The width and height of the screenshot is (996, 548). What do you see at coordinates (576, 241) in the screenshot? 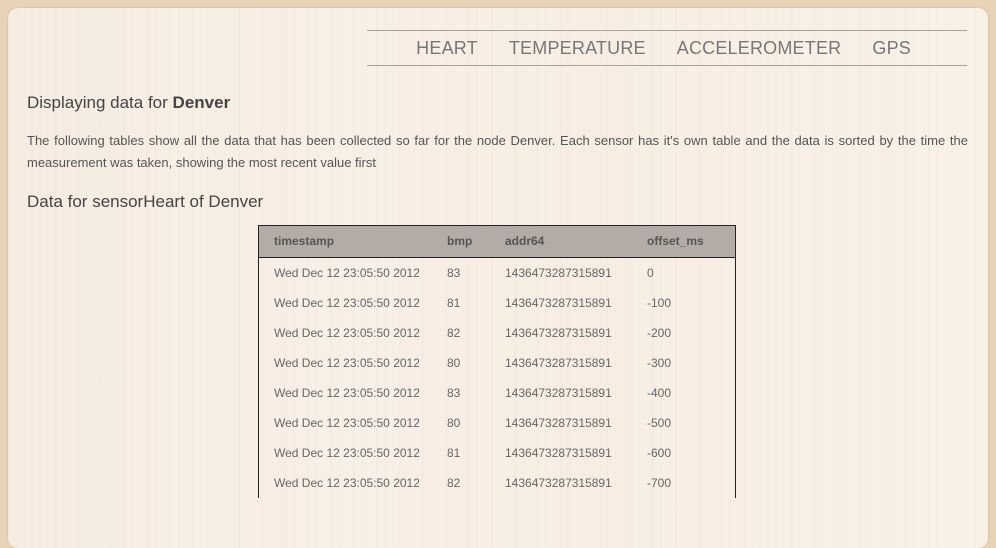
I see `column-header-addr64: addr64` at bounding box center [576, 241].